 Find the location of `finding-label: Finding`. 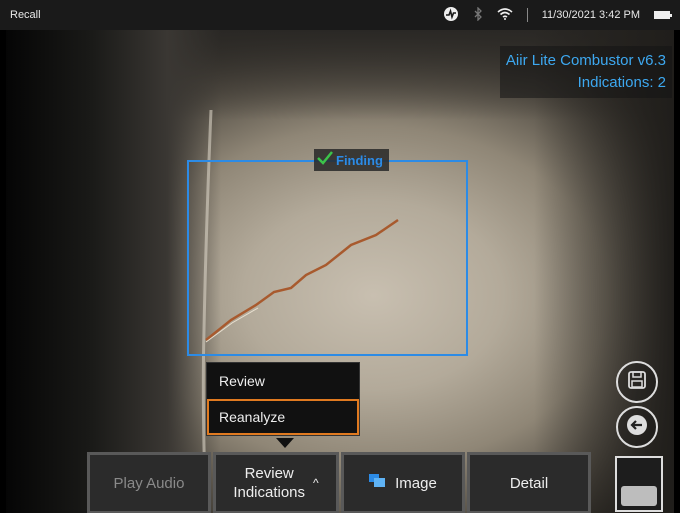

finding-label: Finding is located at coordinates (351, 160).